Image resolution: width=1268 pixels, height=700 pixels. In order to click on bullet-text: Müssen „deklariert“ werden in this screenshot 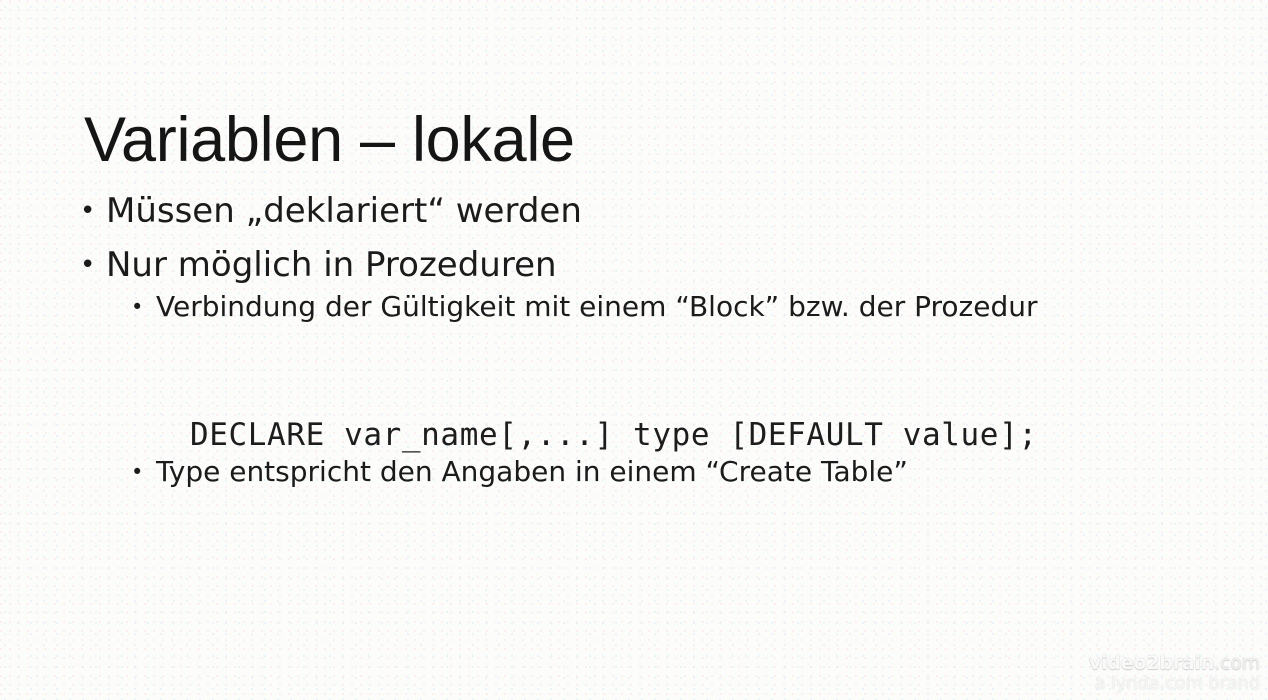, I will do `click(344, 211)`.